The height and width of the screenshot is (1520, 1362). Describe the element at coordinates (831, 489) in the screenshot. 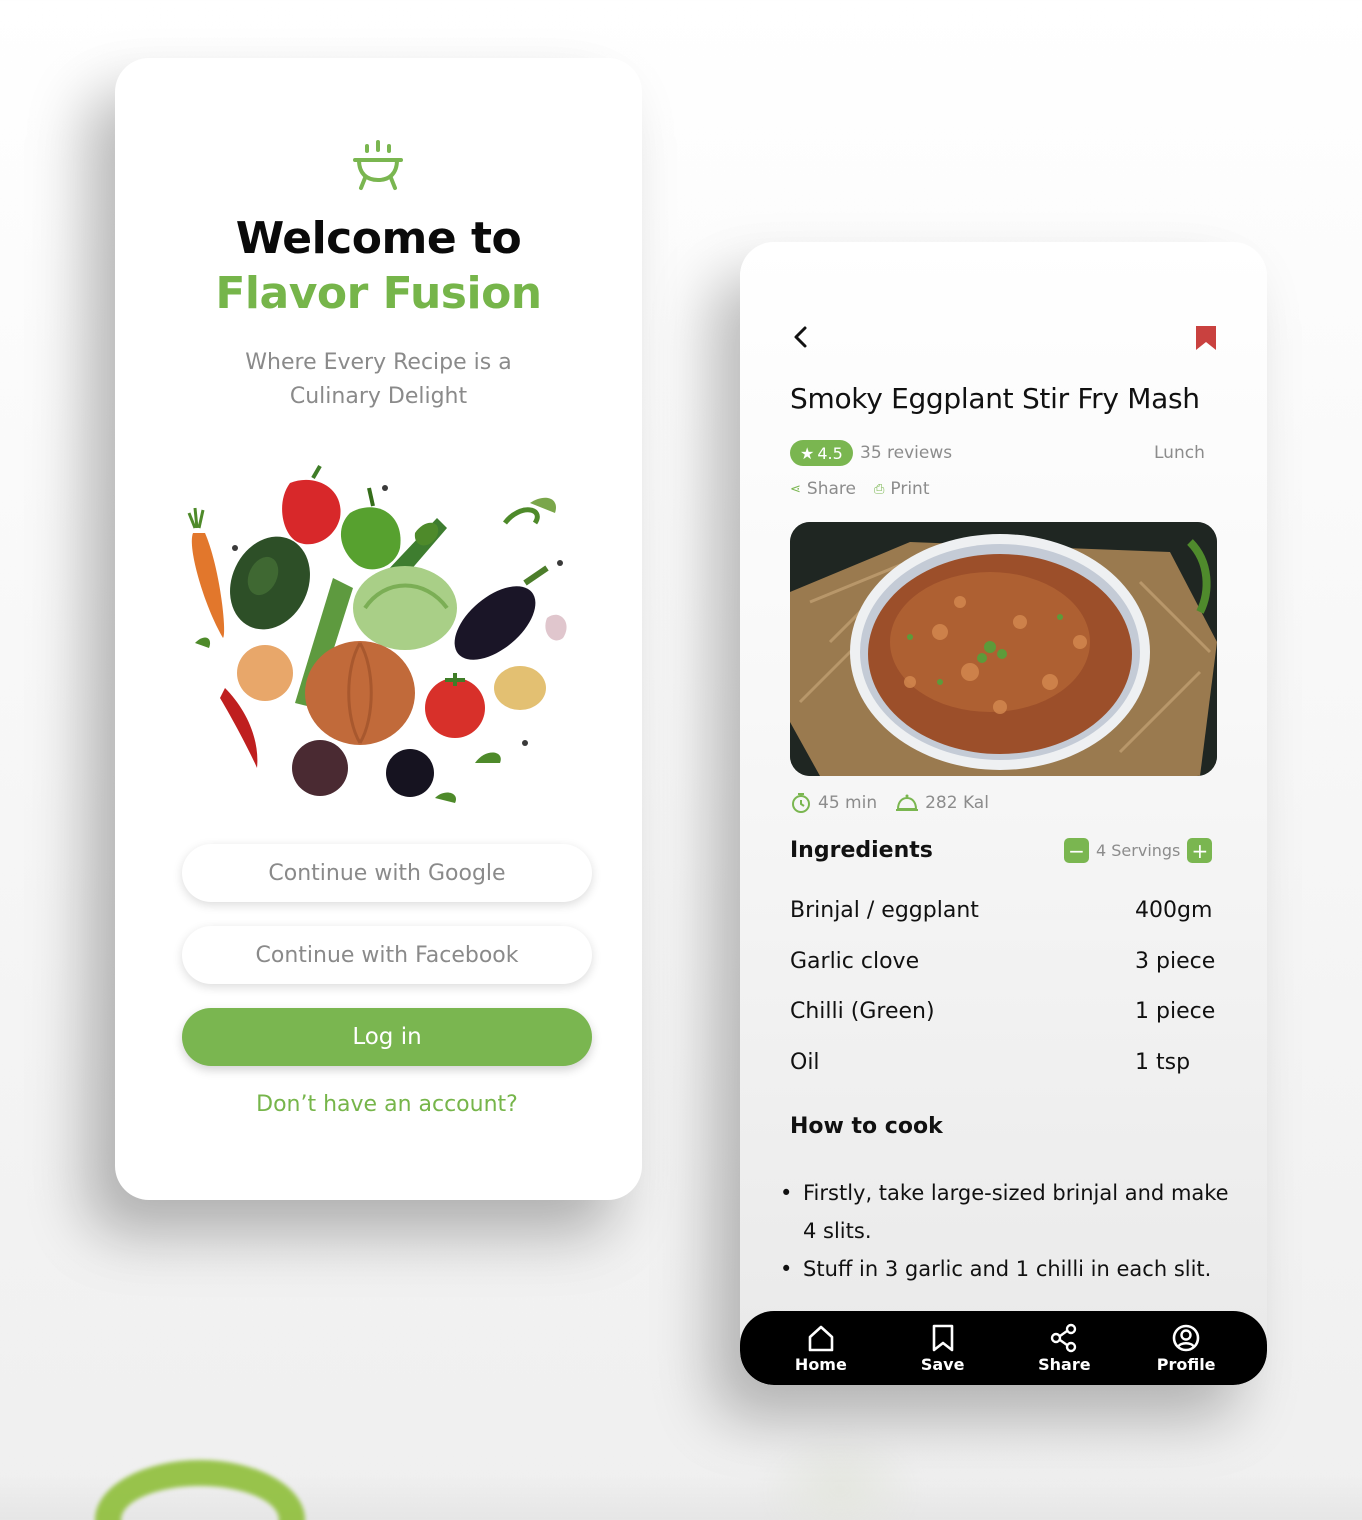

I see `share-label: Share` at that location.